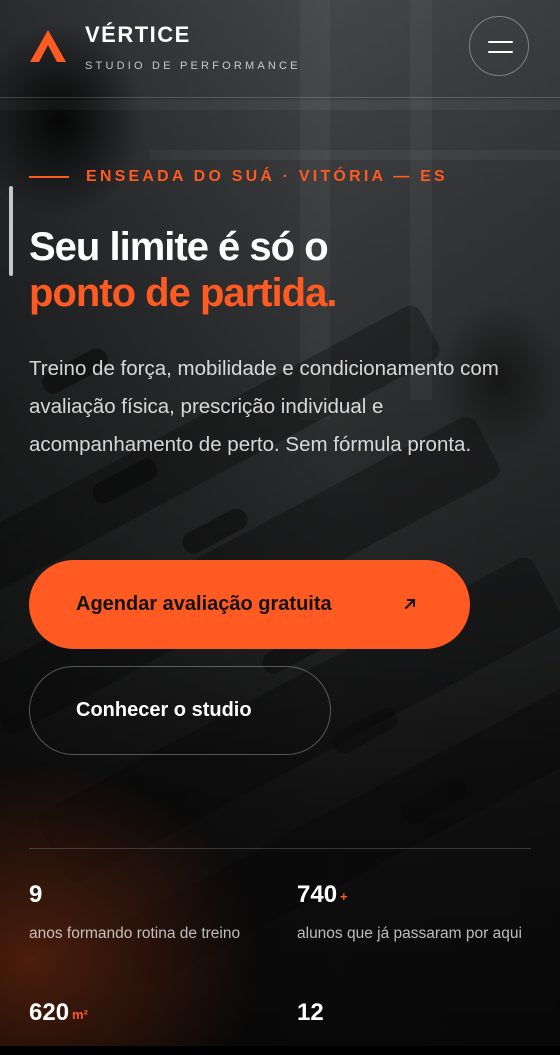 Image resolution: width=560 pixels, height=1055 pixels. I want to click on location-label: ENSEADA DO SUÁ · VITÓRIA — ES, so click(267, 176).